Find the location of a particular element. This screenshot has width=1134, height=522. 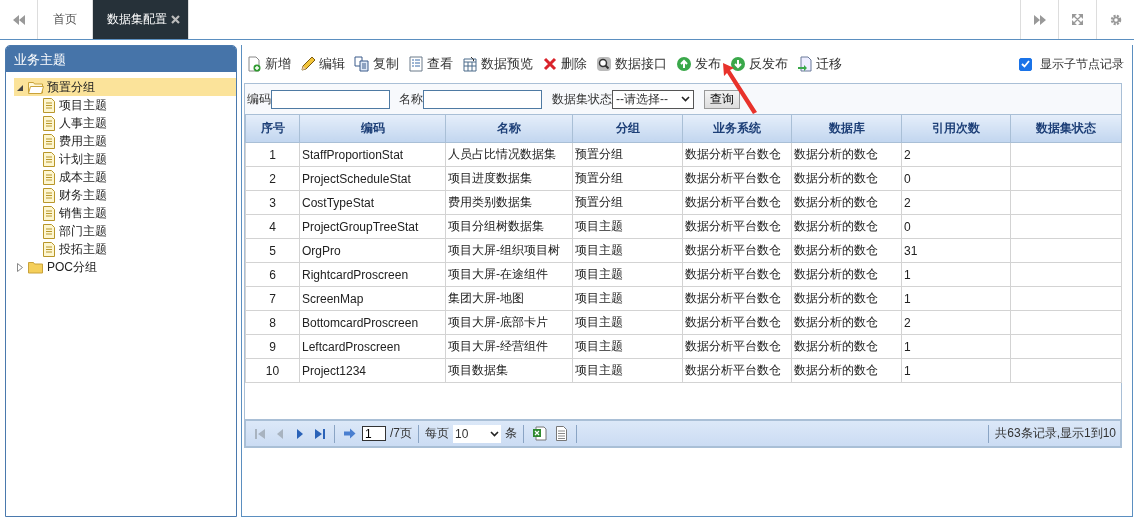

new-document-icon is located at coordinates (254, 64).